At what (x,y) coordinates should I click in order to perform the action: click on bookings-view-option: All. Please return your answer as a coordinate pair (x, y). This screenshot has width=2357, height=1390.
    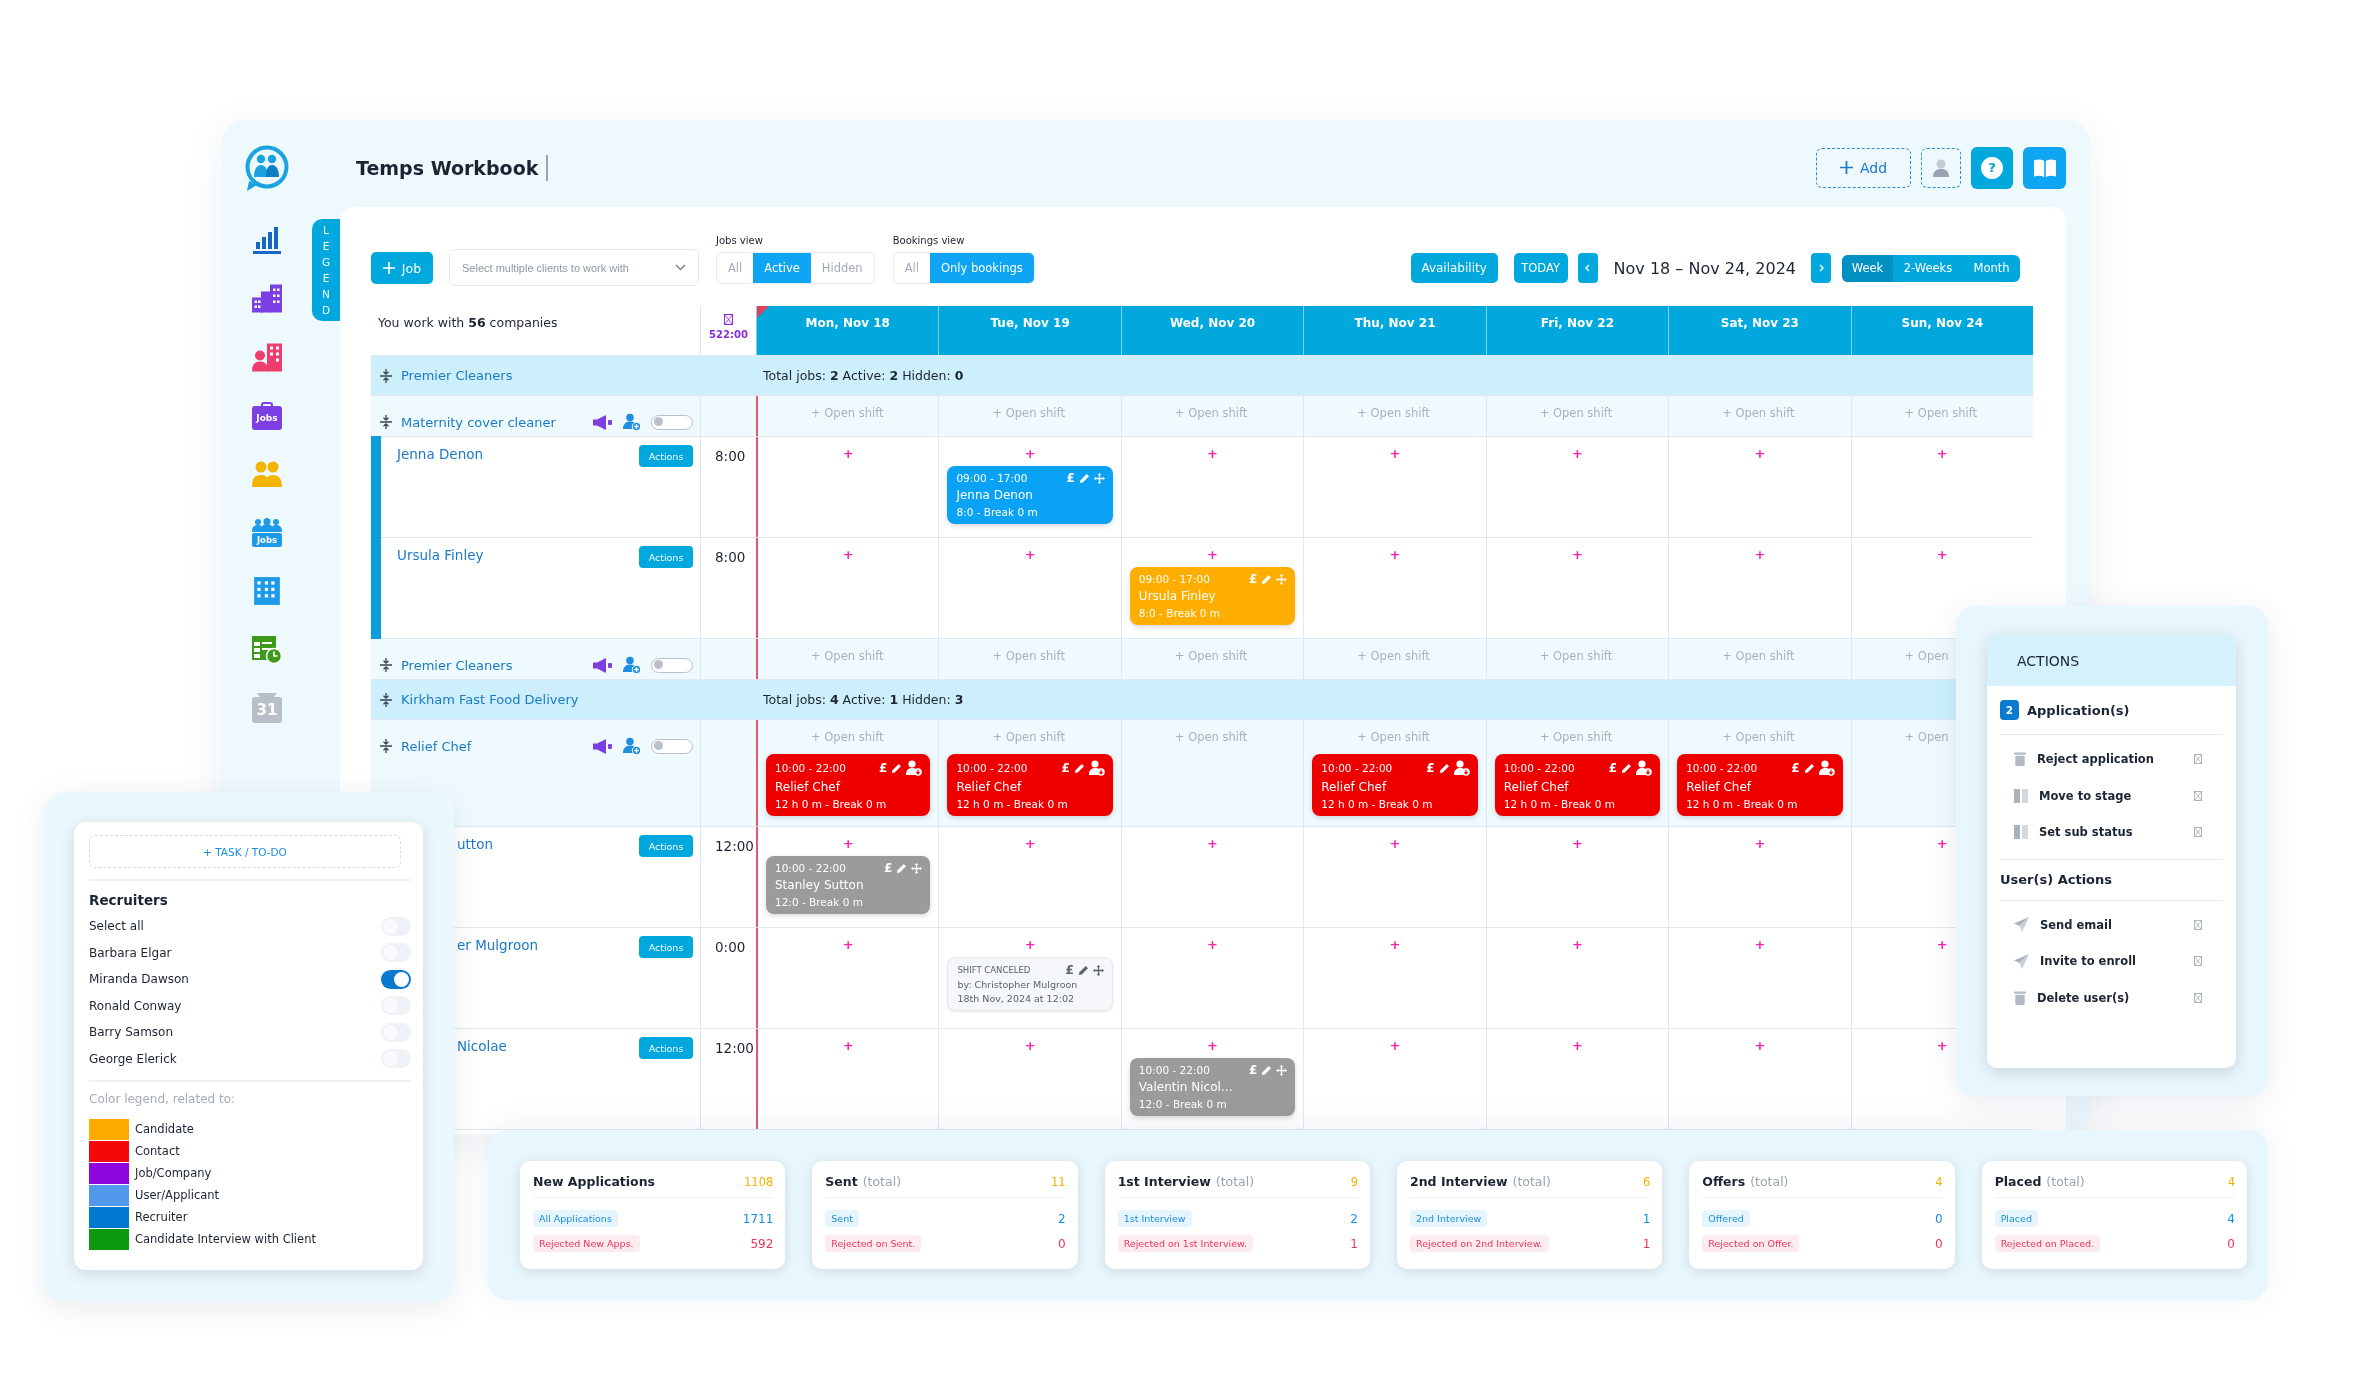
    Looking at the image, I should click on (911, 268).